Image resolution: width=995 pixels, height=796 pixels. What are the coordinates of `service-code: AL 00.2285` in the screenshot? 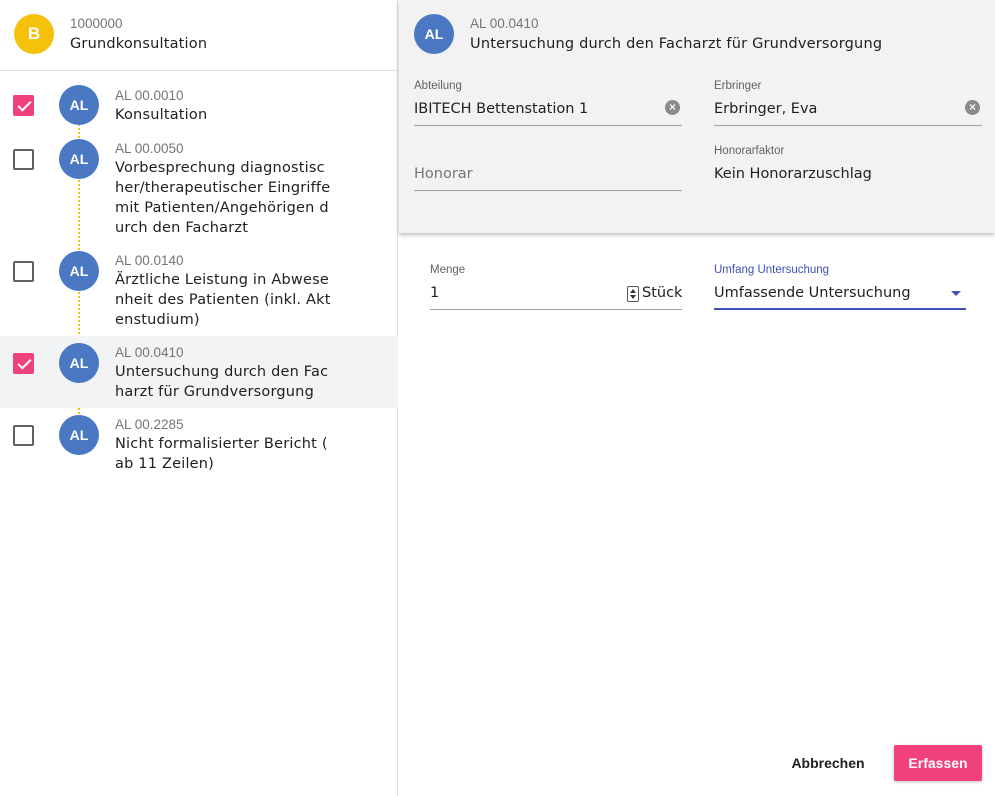 It's located at (149, 424).